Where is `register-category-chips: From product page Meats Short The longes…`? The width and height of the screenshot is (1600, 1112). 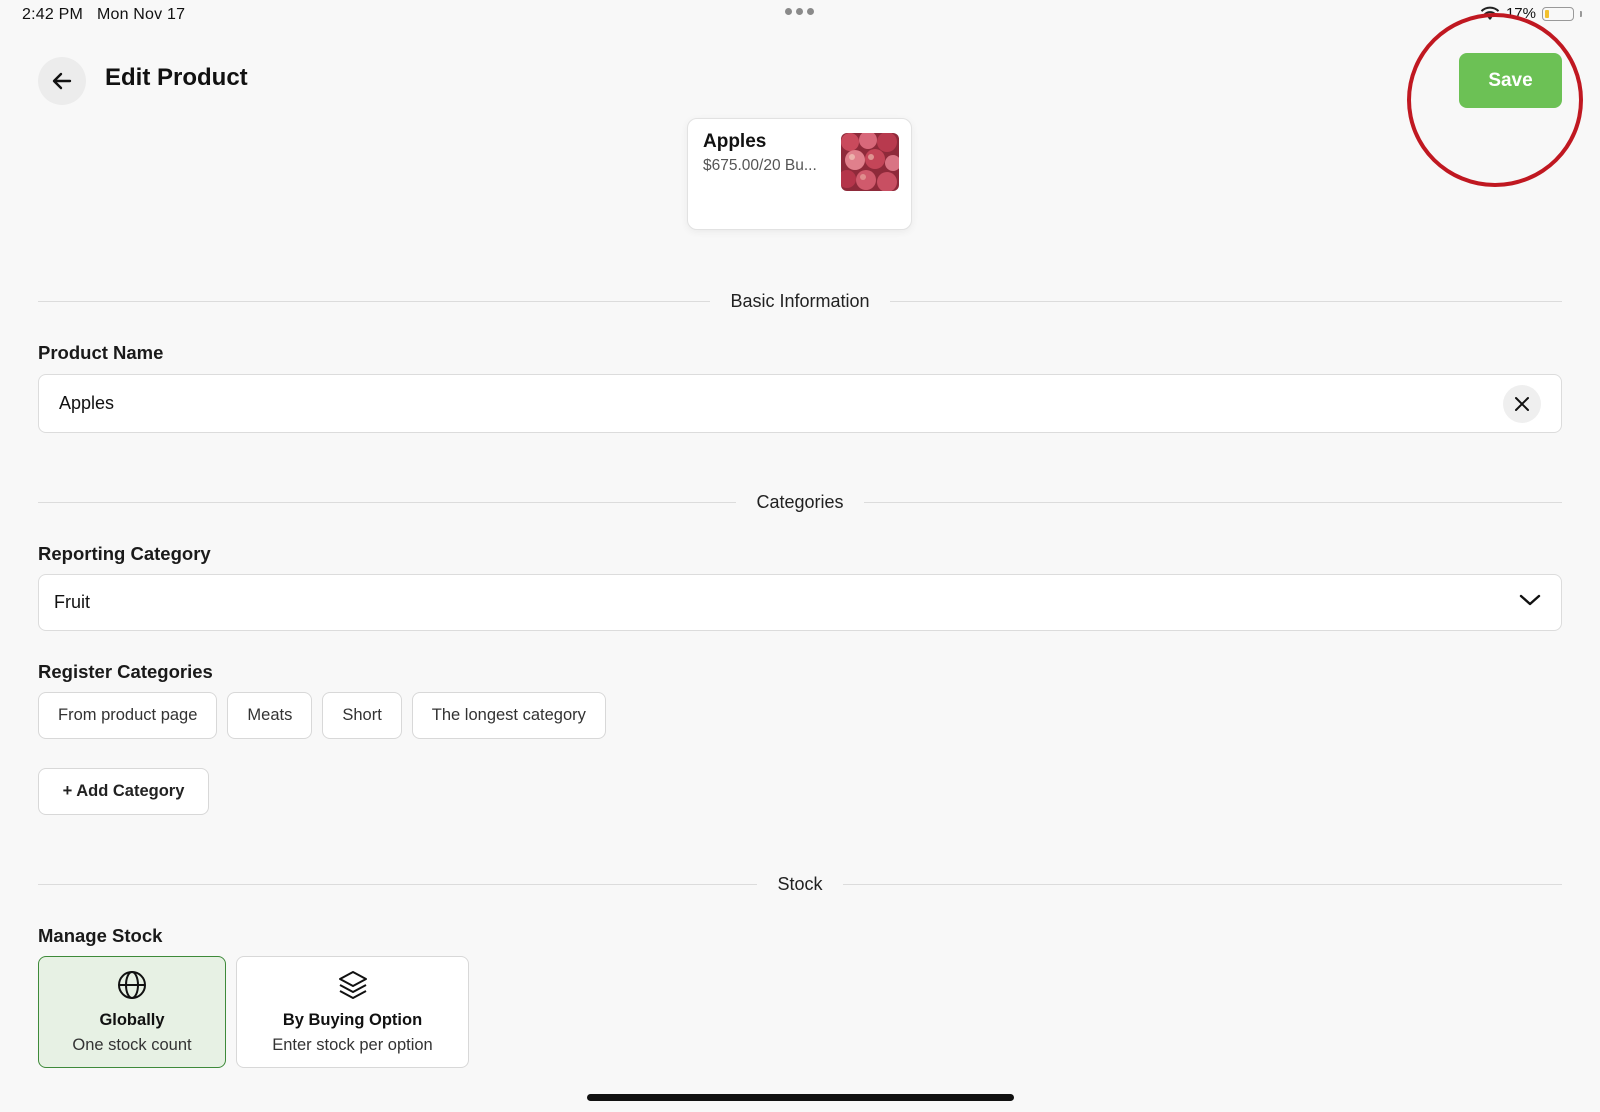 register-category-chips: From product page Meats Short The longes… is located at coordinates (322, 715).